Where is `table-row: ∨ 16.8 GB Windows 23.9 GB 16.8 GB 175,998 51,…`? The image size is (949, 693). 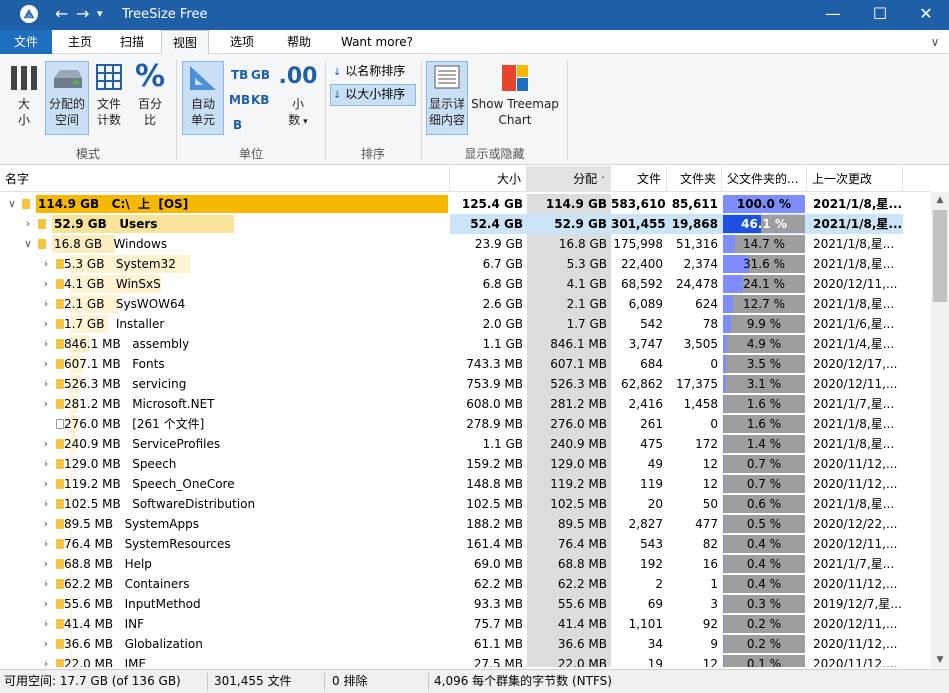
table-row: ∨ 16.8 GB Windows 23.9 GB 16.8 GB 175,998 51,… is located at coordinates (465, 244).